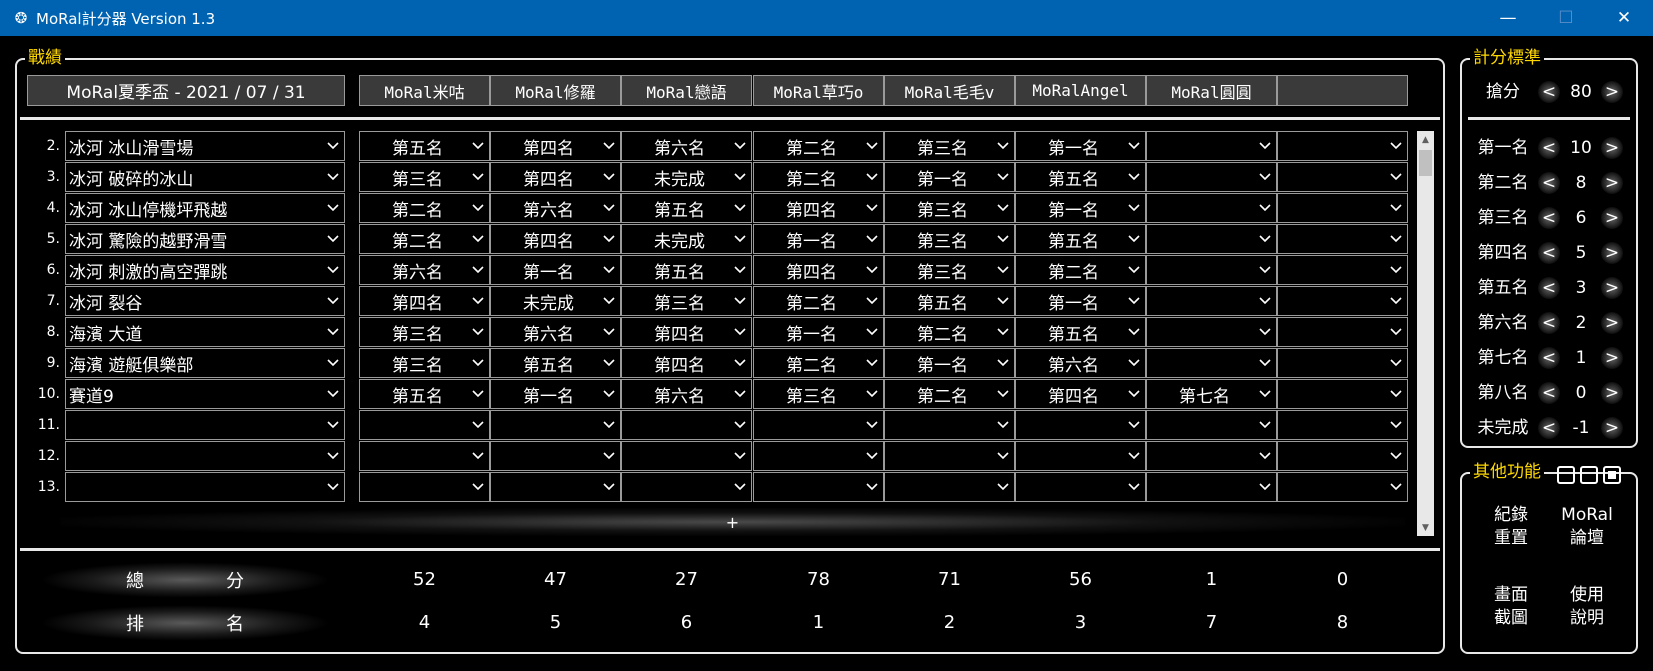 The image size is (1653, 671). I want to click on event-title-box: MoRal夏季盃 - 2021 / 07 / 31, so click(186, 90).